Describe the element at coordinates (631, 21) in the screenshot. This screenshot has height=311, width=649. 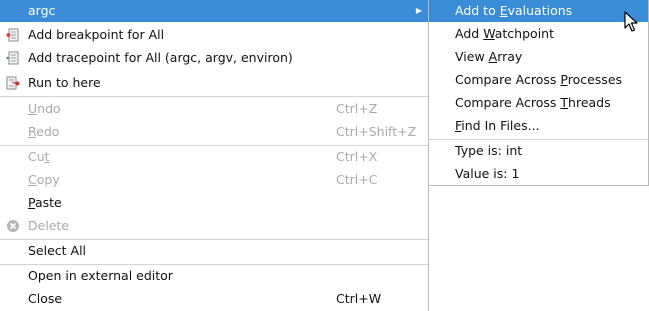
I see `mouse-cursor-icon` at that location.